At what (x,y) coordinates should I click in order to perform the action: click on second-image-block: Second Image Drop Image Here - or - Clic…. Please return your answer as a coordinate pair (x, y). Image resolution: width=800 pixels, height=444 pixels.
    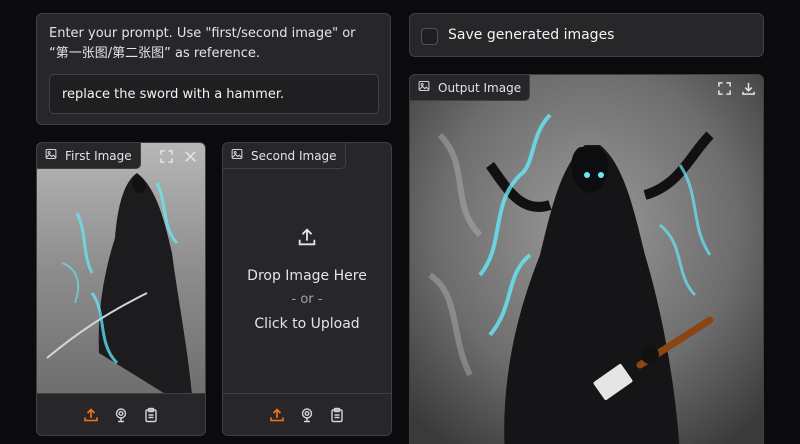
    Looking at the image, I should click on (307, 289).